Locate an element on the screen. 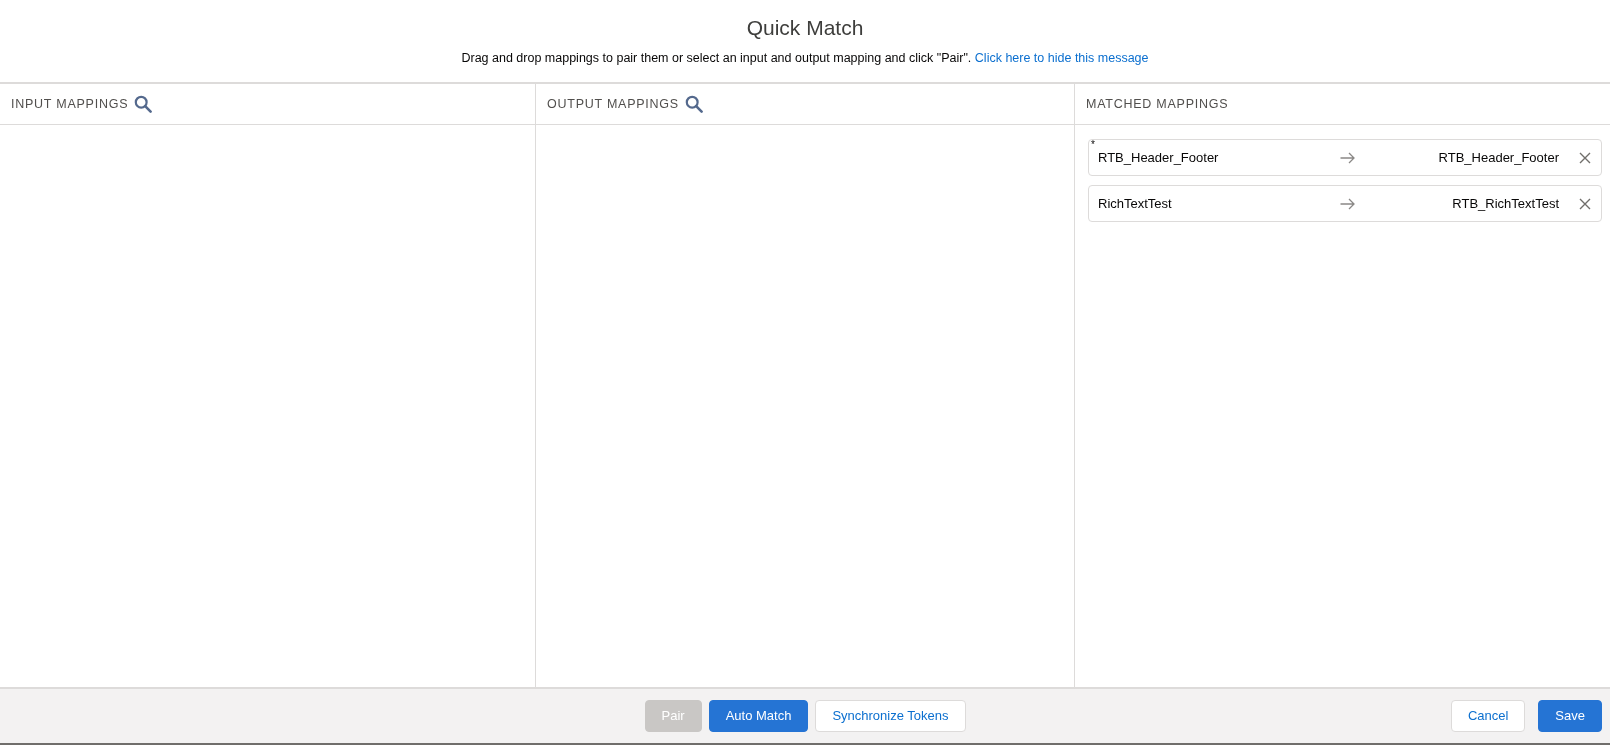 The width and height of the screenshot is (1610, 745). matched-mapping-row: RichTextTest RTB_RichTextTest is located at coordinates (1345, 203).